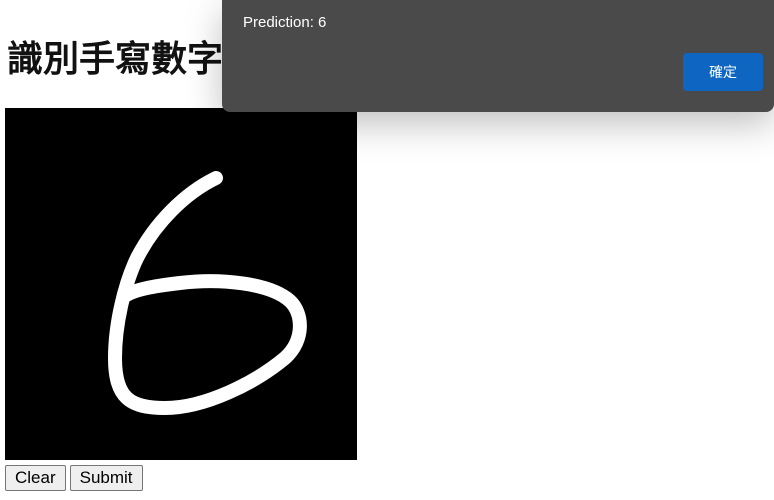 Image resolution: width=774 pixels, height=500 pixels. What do you see at coordinates (207, 293) in the screenshot?
I see `handwritten-digit-stroke` at bounding box center [207, 293].